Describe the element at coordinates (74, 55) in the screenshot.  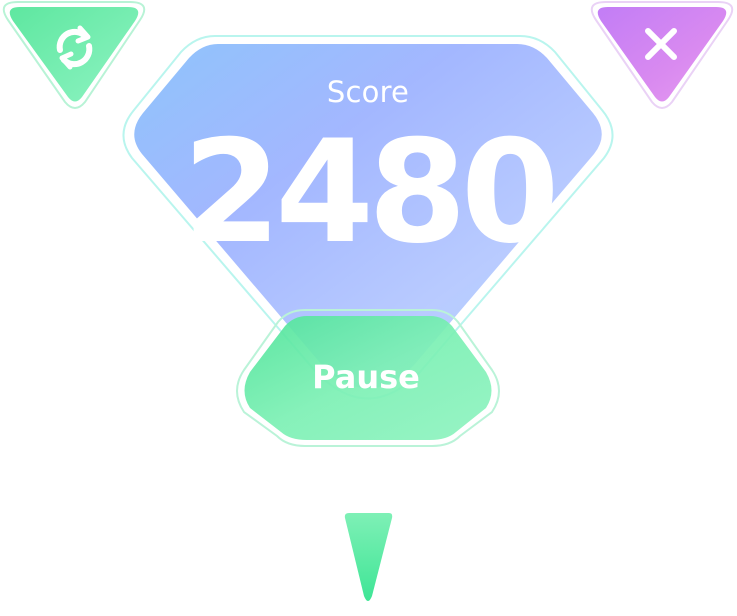
I see `restart-button` at that location.